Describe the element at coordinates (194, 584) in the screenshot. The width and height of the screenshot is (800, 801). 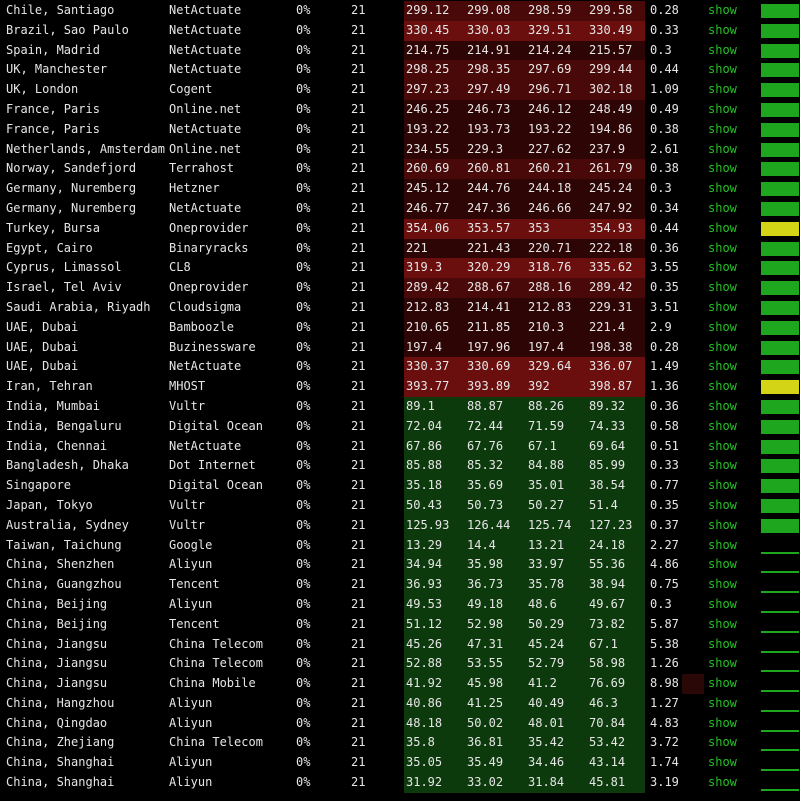
I see `provider-cell: Tencent` at that location.